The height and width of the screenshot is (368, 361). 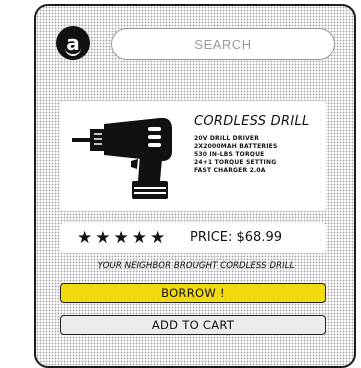 What do you see at coordinates (122, 158) in the screenshot?
I see `cordless-drill-icon` at bounding box center [122, 158].